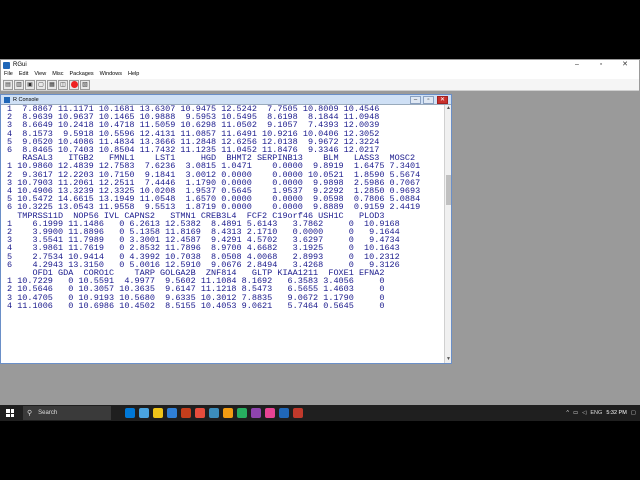 Image resolution: width=640 pixels, height=480 pixels. What do you see at coordinates (41, 84) in the screenshot?
I see `copy-icon: ▢` at bounding box center [41, 84].